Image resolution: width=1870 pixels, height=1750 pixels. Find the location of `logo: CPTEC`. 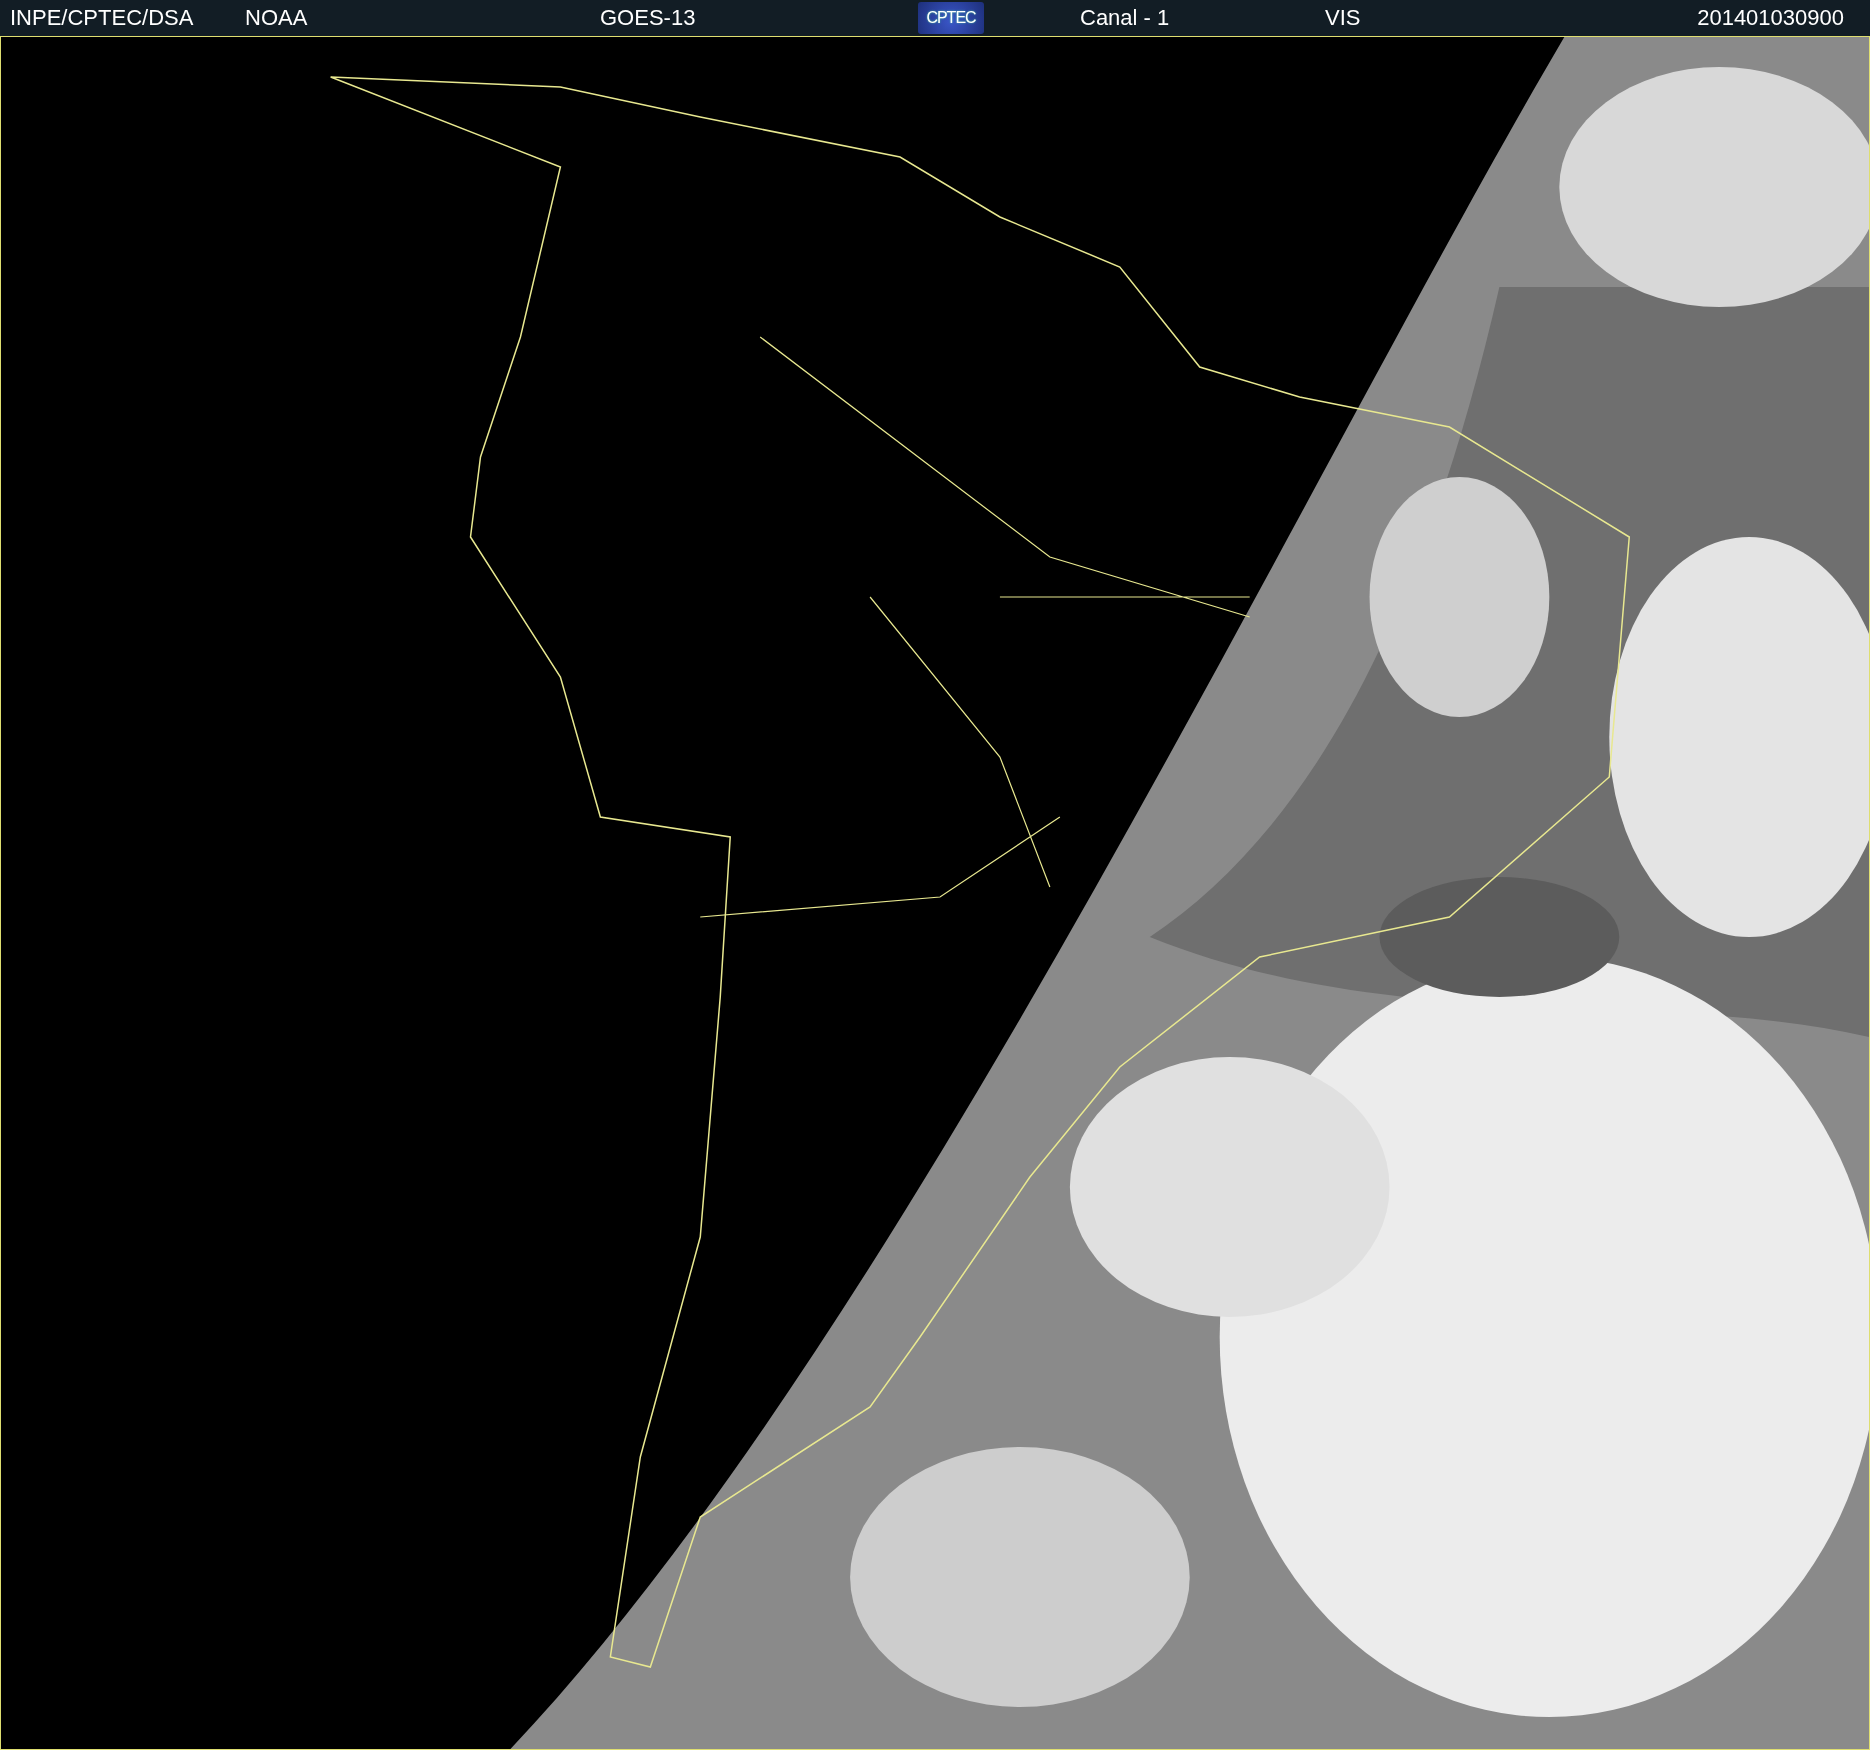

logo: CPTEC is located at coordinates (951, 18).